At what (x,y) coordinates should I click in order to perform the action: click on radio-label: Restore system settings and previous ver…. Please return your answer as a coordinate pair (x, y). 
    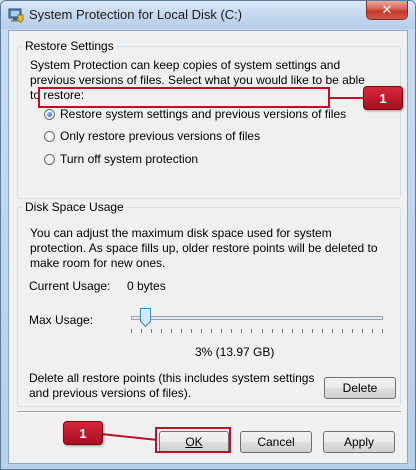
    Looking at the image, I should click on (203, 114).